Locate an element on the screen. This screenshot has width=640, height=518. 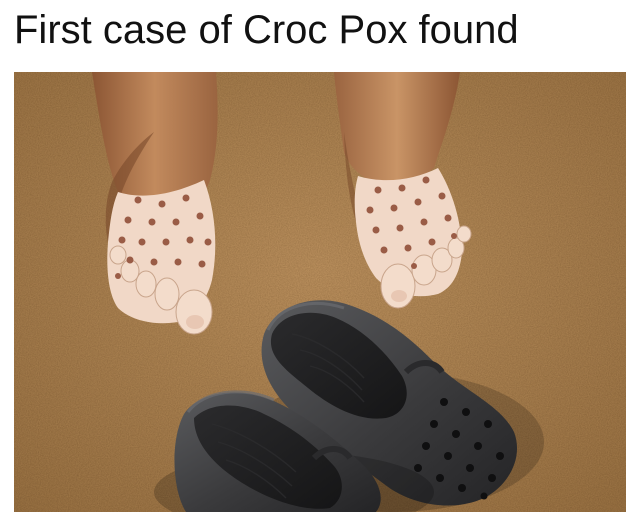
caption: First case of Croc Pox found is located at coordinates (266, 30).